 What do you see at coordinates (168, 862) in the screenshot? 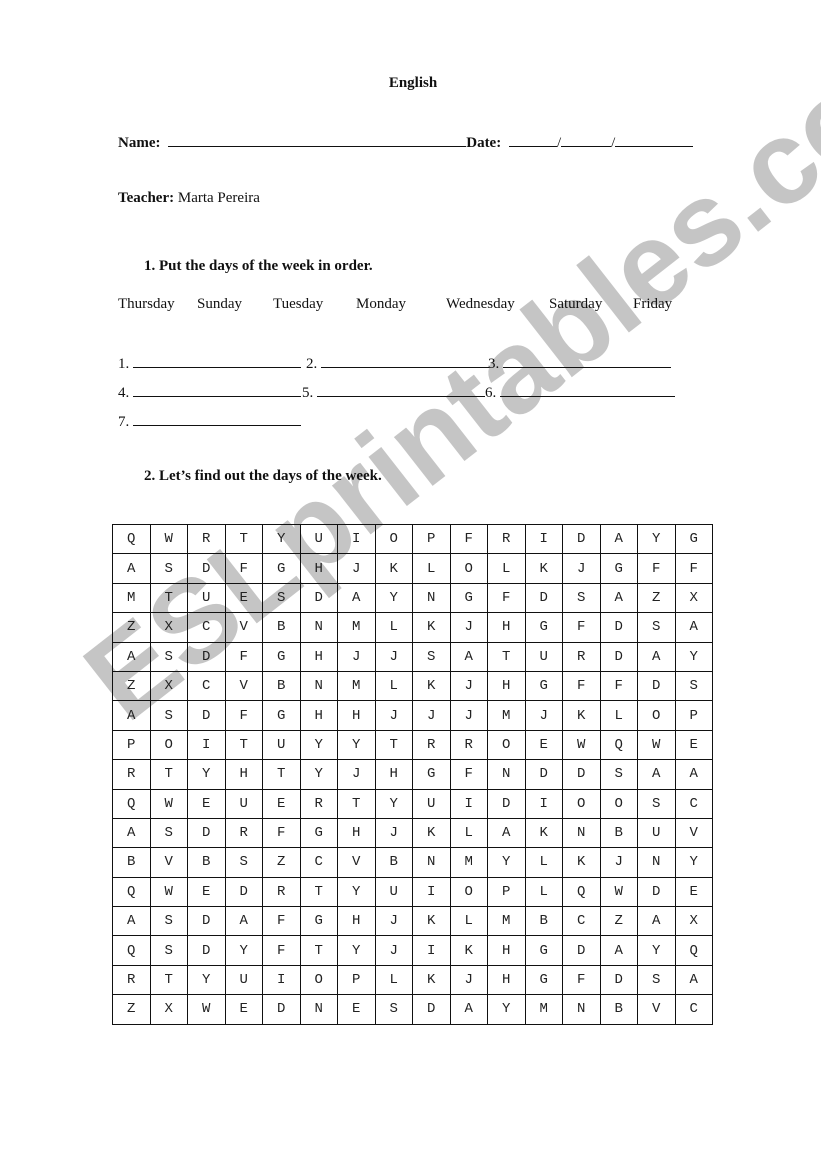
I see `grid-cell: V` at bounding box center [168, 862].